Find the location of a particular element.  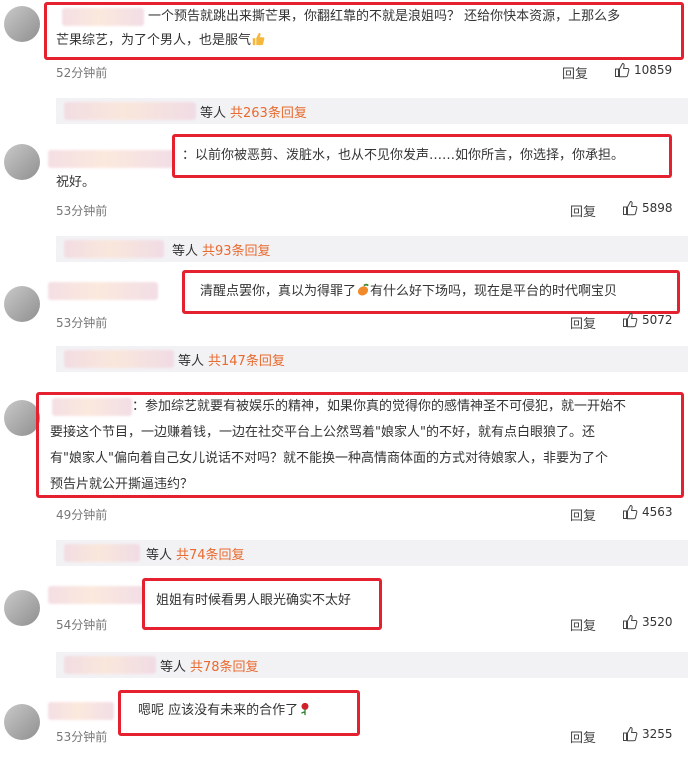

reply-count-link: 共147条回复 is located at coordinates (246, 361).